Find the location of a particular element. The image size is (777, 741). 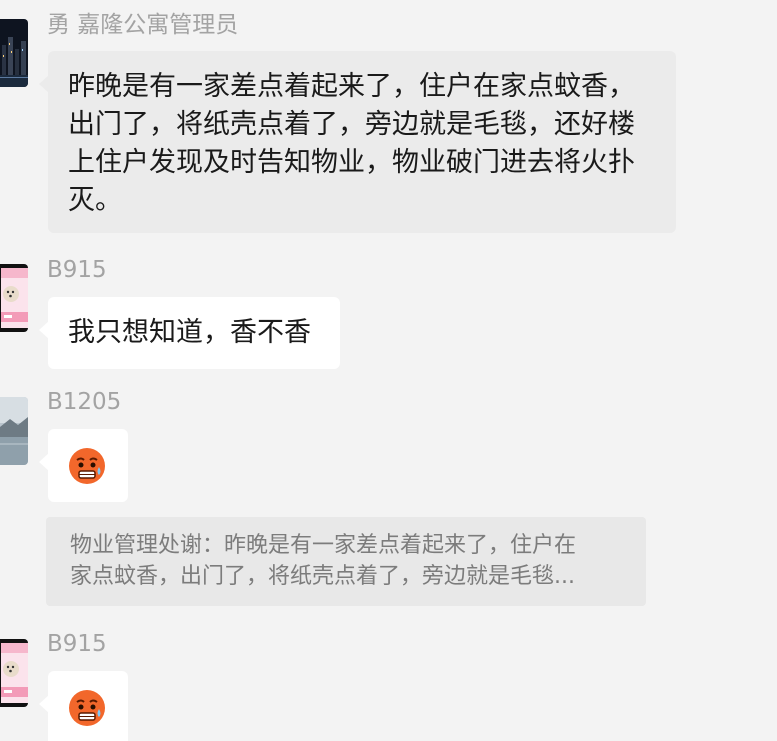

avatar-b1205 is located at coordinates (14, 431).